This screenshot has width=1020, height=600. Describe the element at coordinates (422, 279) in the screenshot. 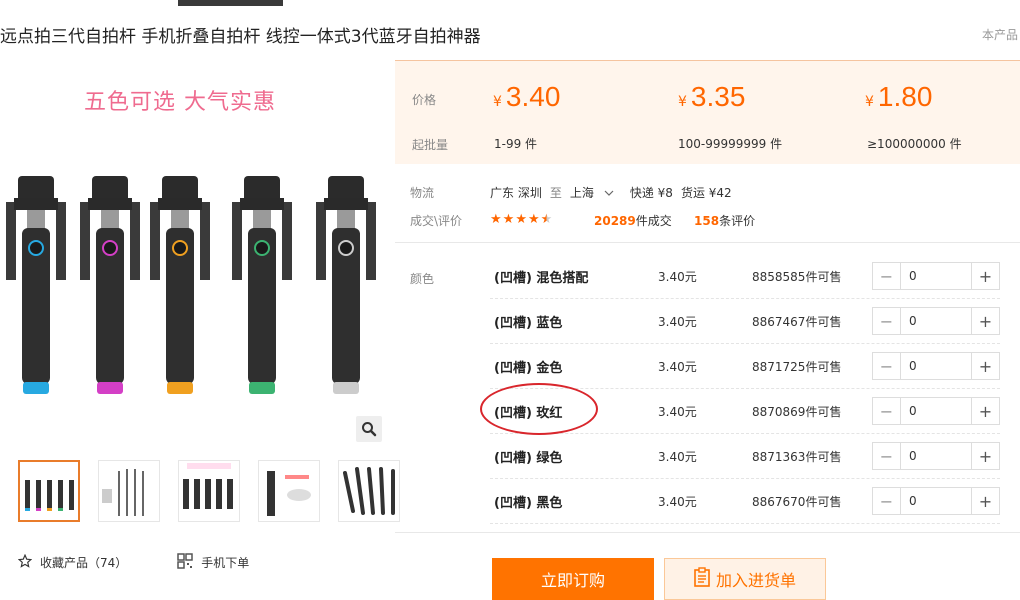

I see `color-label: 颜色` at that location.